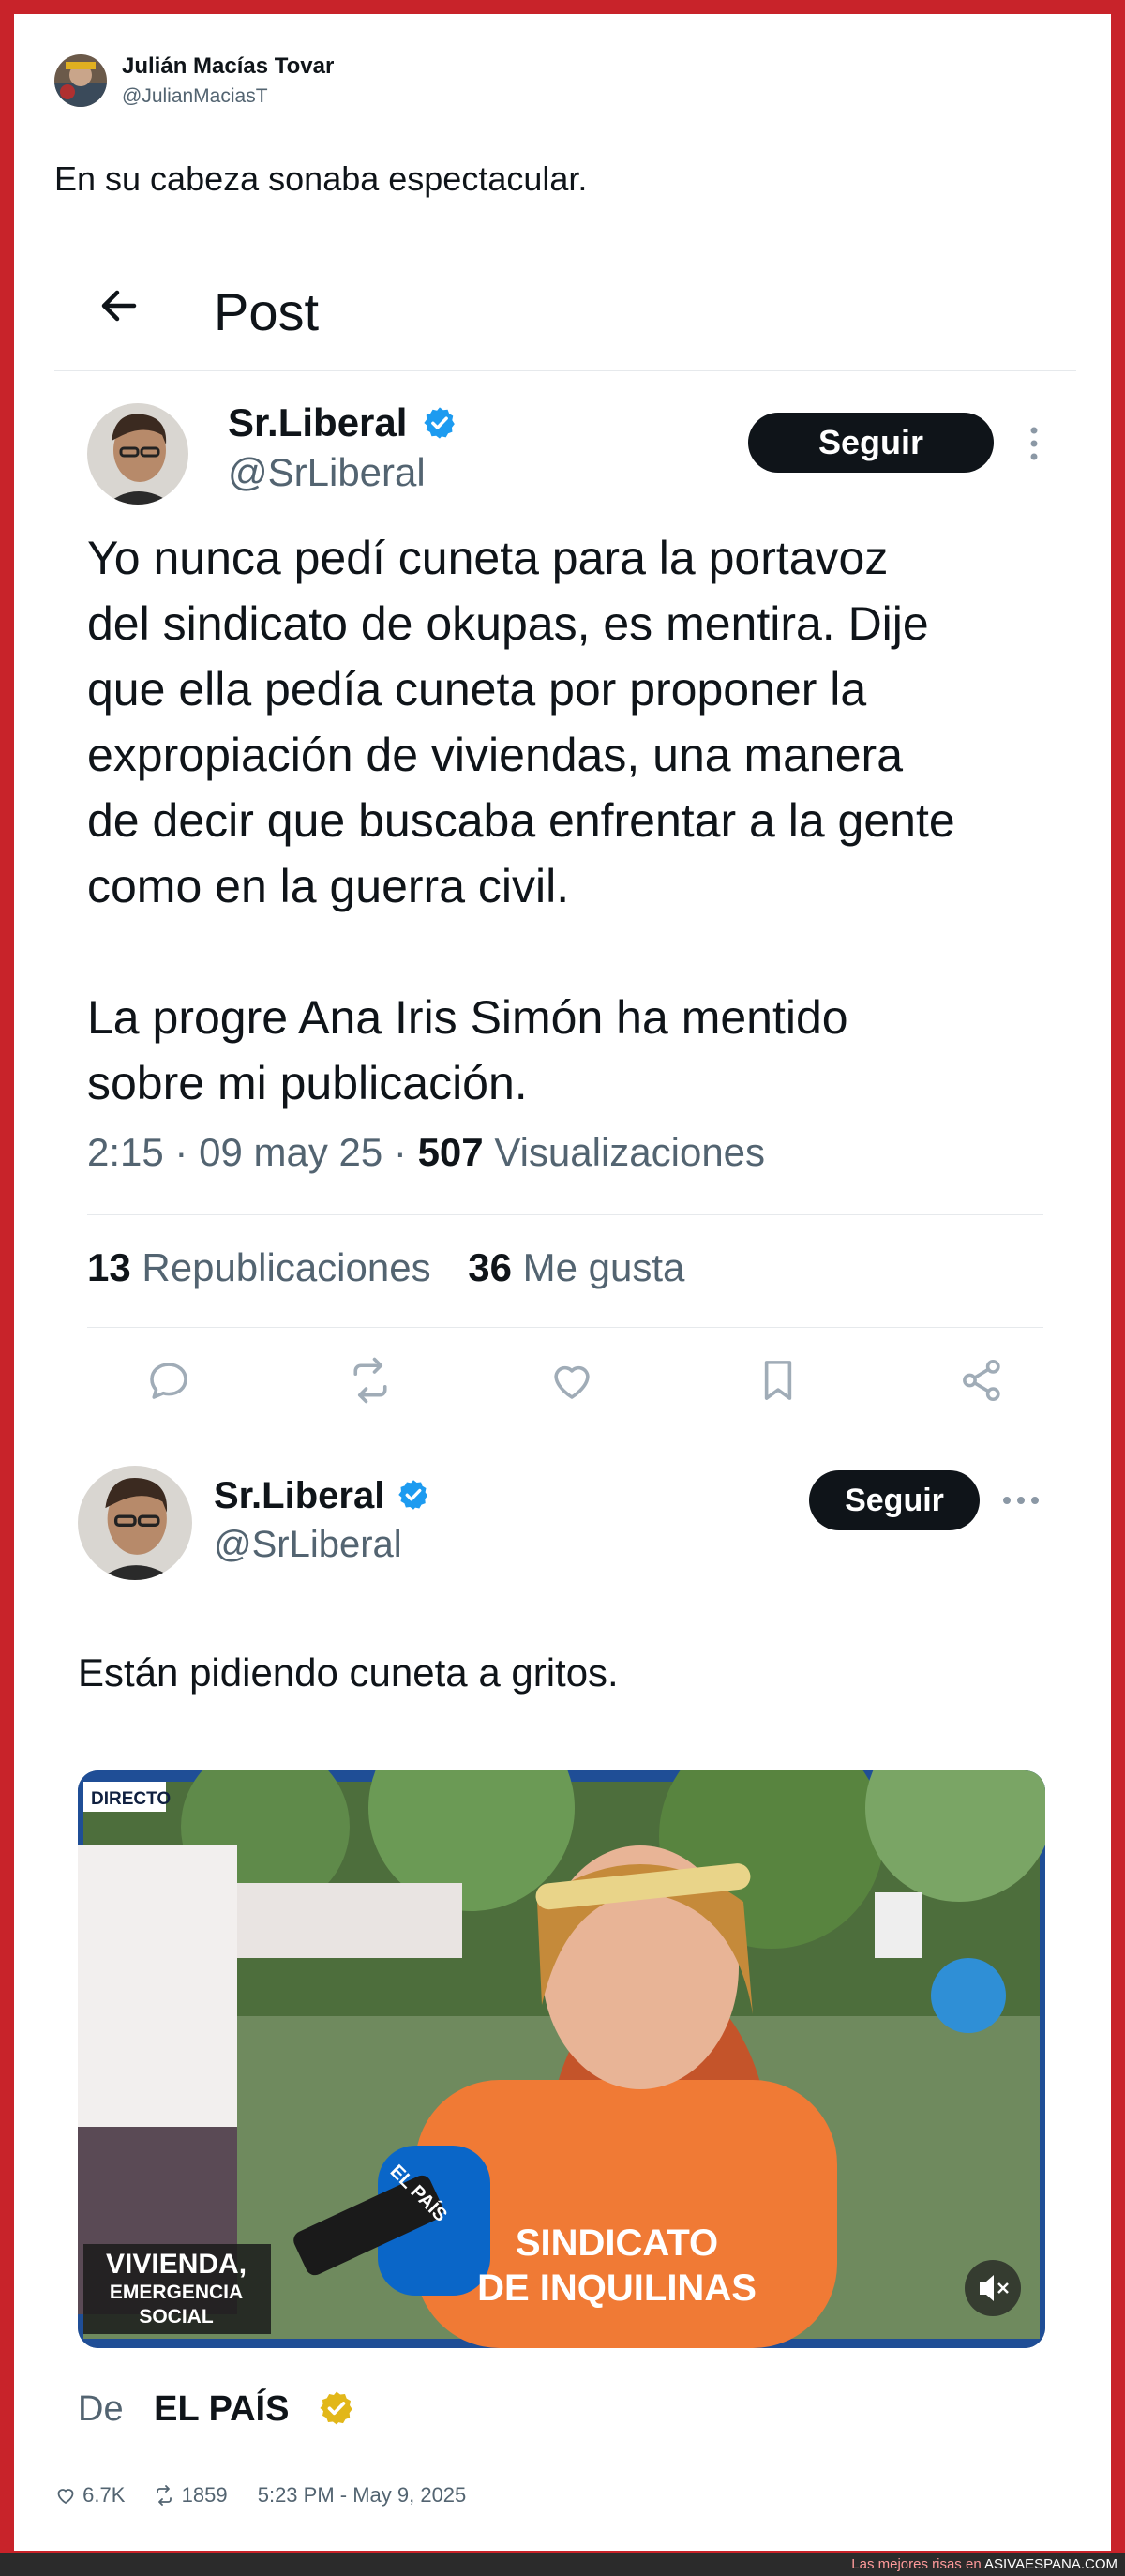 This screenshot has width=1125, height=2576. I want to click on bookmark-icon, so click(778, 1380).